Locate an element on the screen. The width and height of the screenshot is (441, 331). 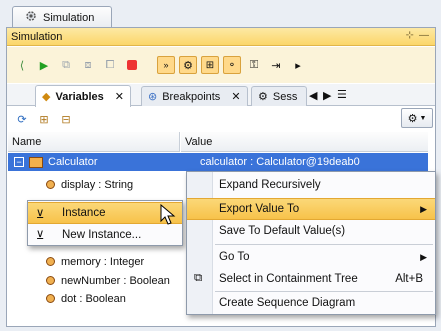
variables-icon: ◆ is located at coordinates (46, 97).